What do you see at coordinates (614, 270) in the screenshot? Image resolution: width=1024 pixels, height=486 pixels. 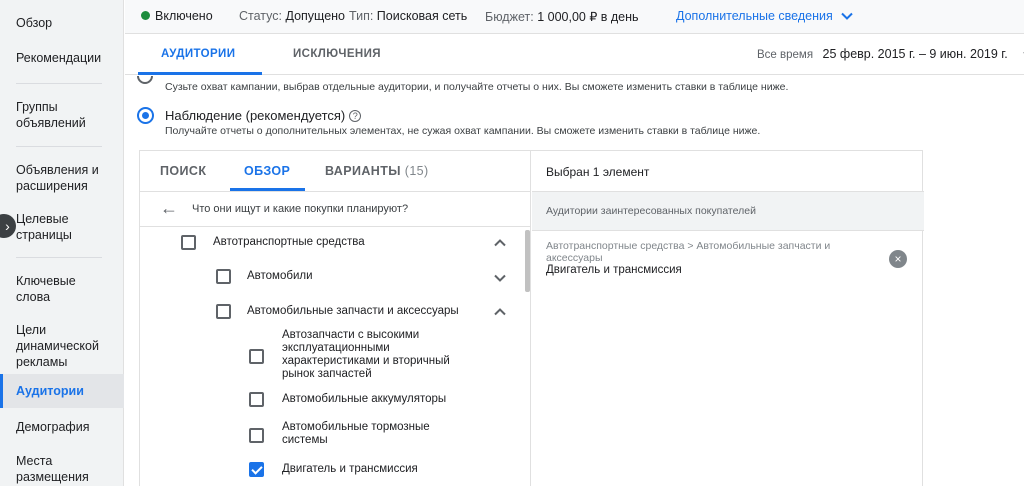 I see `selected-item-name: Двигатель и трансмиссия` at bounding box center [614, 270].